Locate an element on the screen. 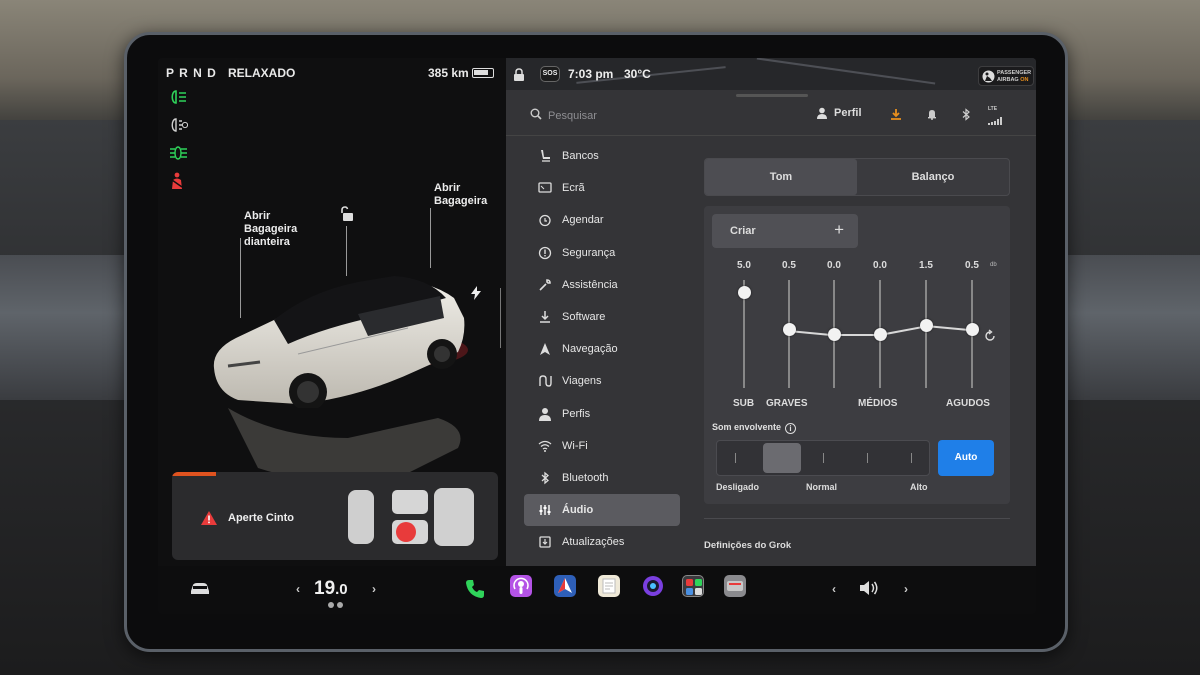 The width and height of the screenshot is (1200, 675). sidebar-item-person: Perfis is located at coordinates (602, 414).